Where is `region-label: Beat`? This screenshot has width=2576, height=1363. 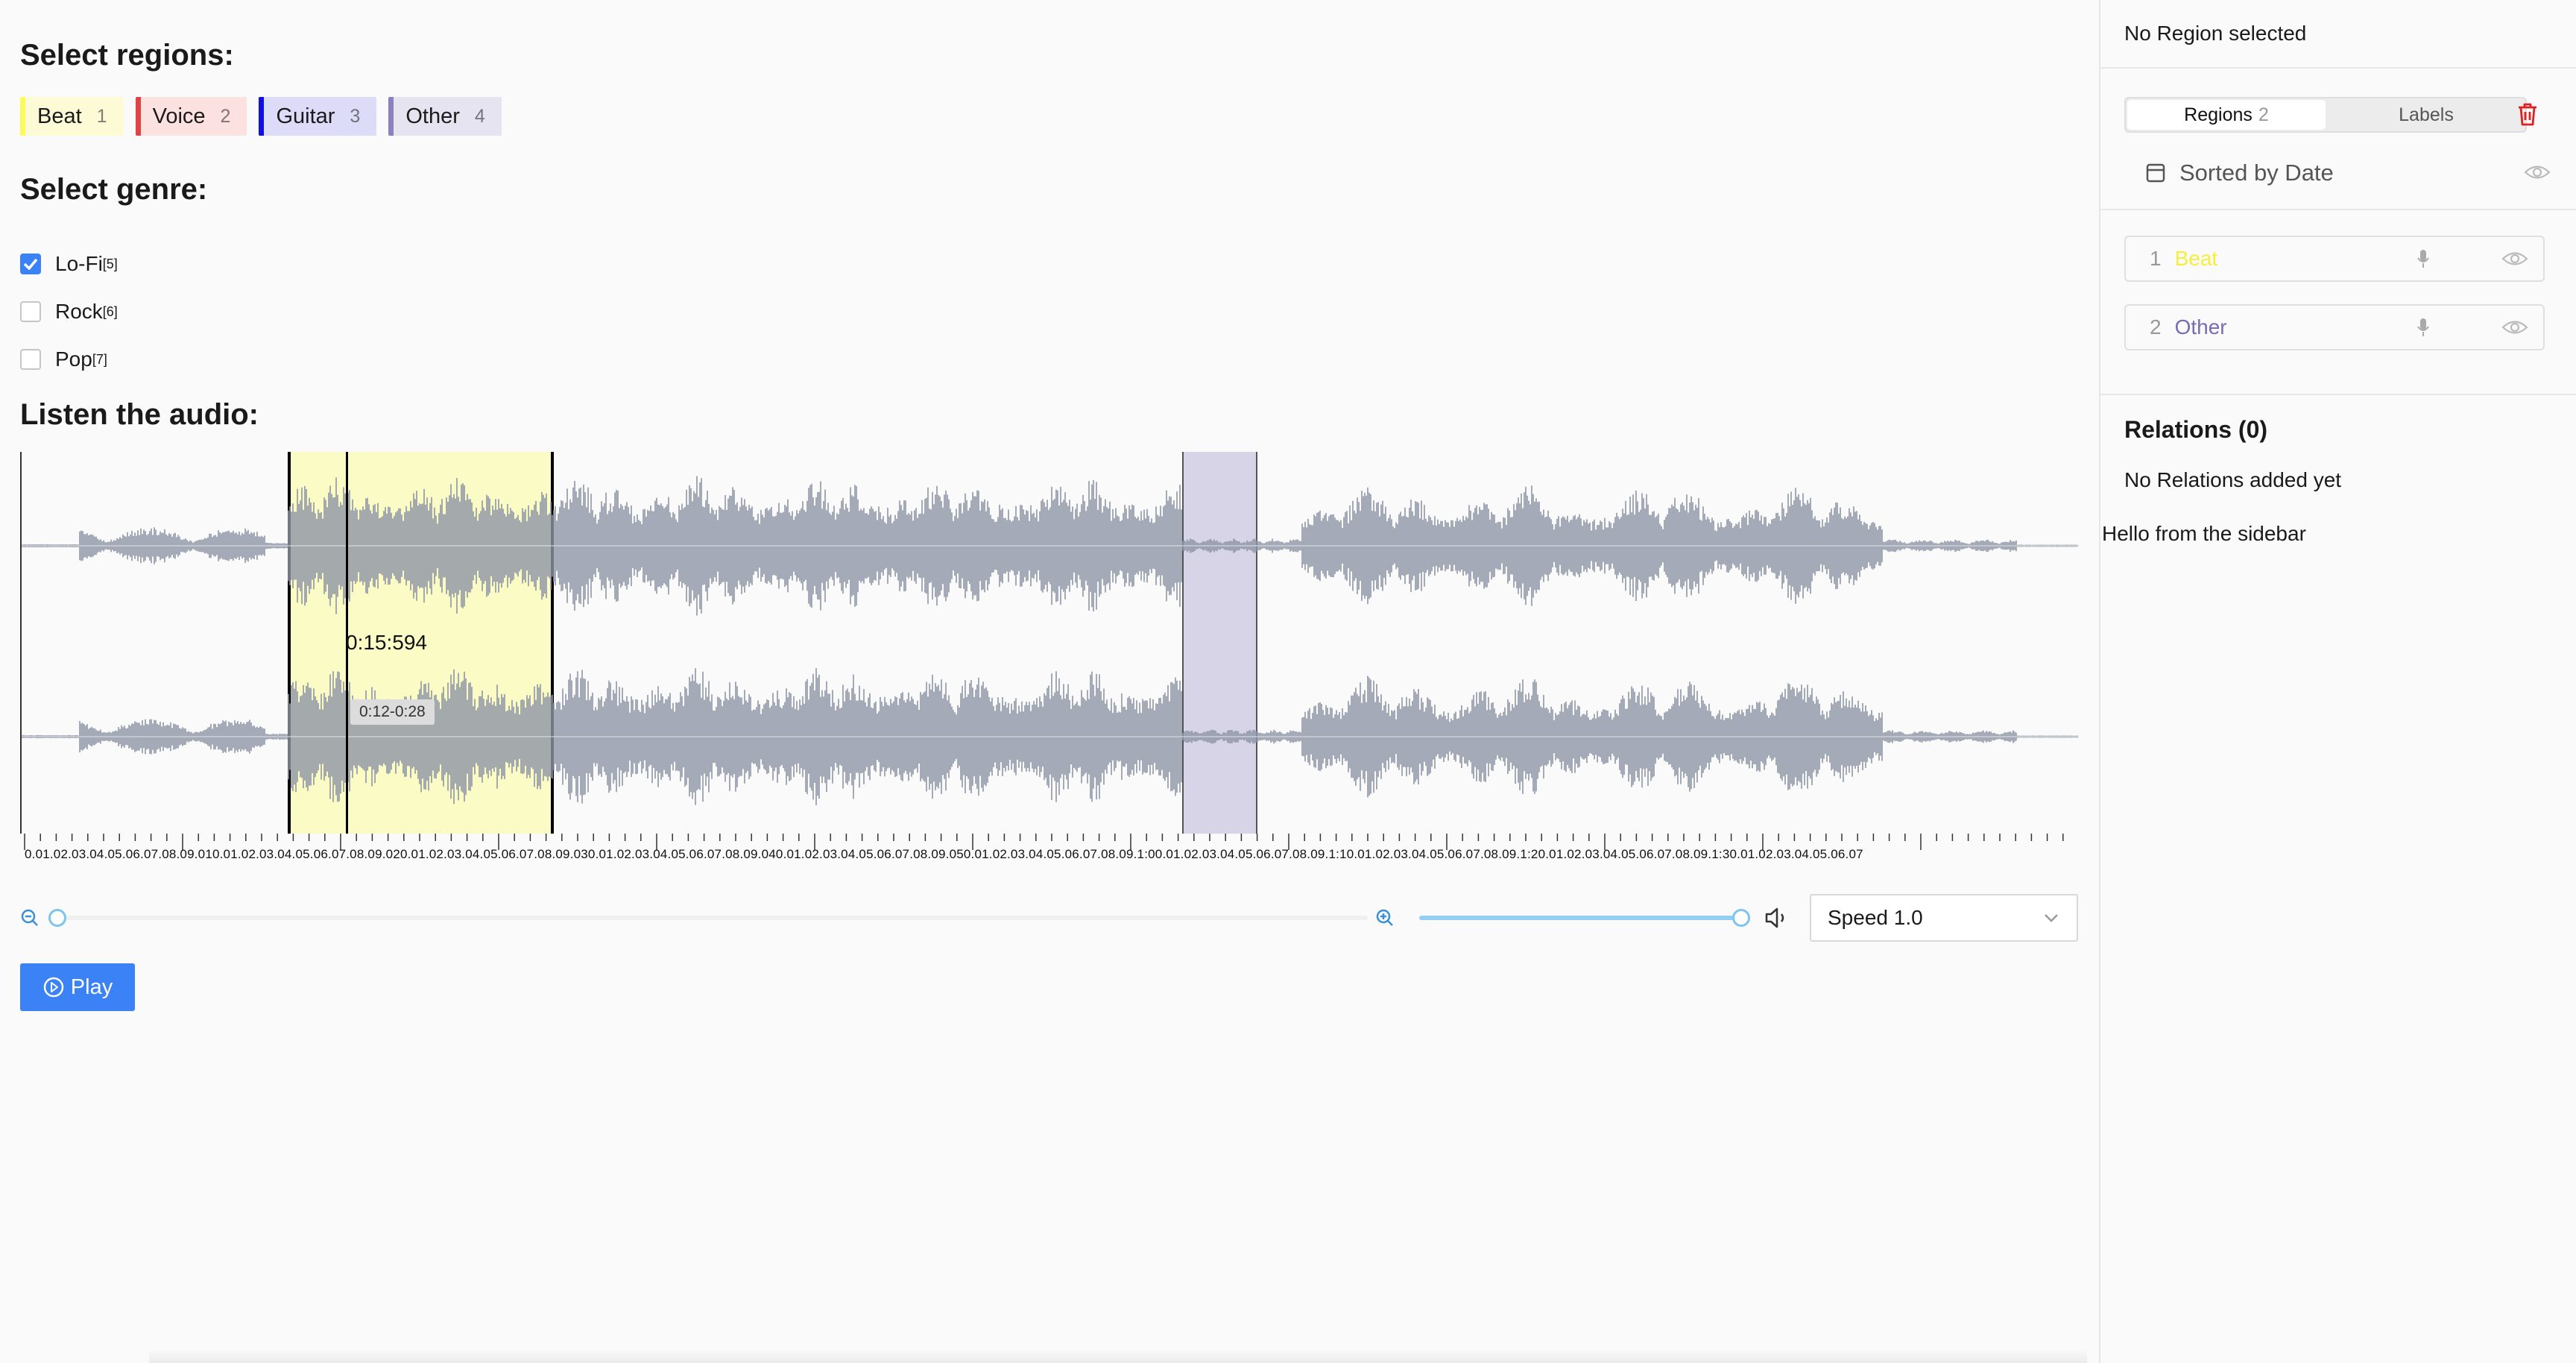
region-label: Beat is located at coordinates (2196, 258).